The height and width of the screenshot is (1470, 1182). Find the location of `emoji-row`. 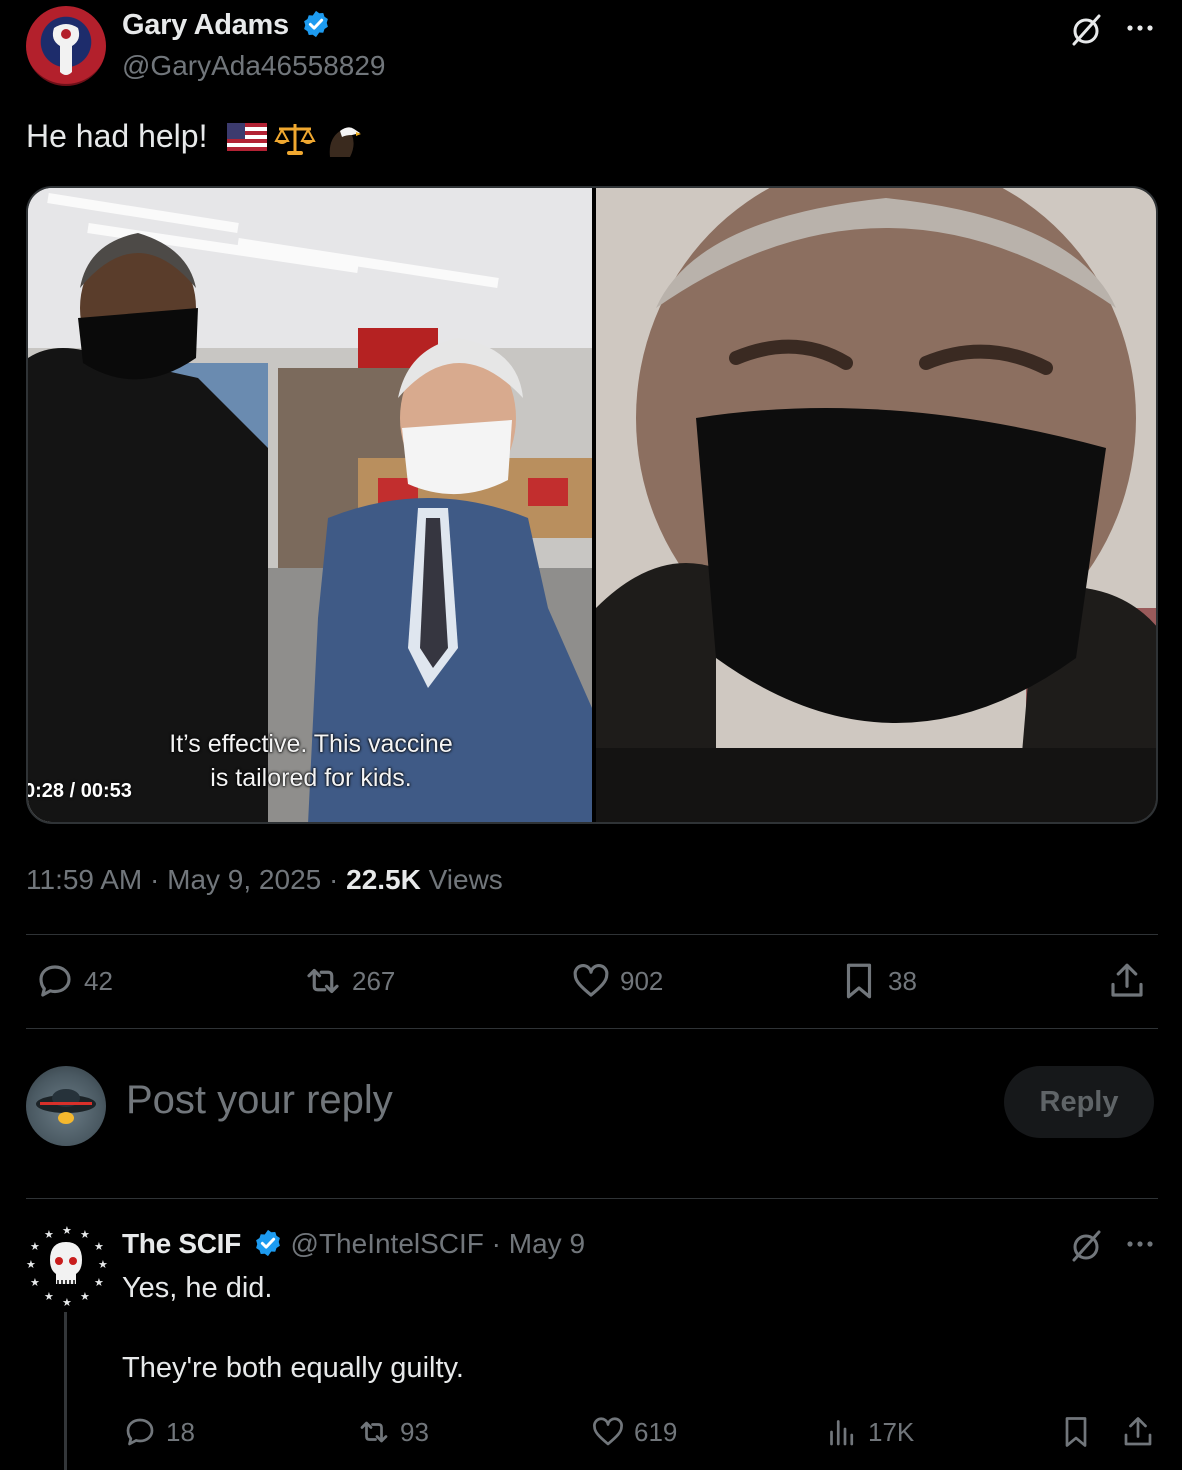

emoji-row is located at coordinates (294, 140).